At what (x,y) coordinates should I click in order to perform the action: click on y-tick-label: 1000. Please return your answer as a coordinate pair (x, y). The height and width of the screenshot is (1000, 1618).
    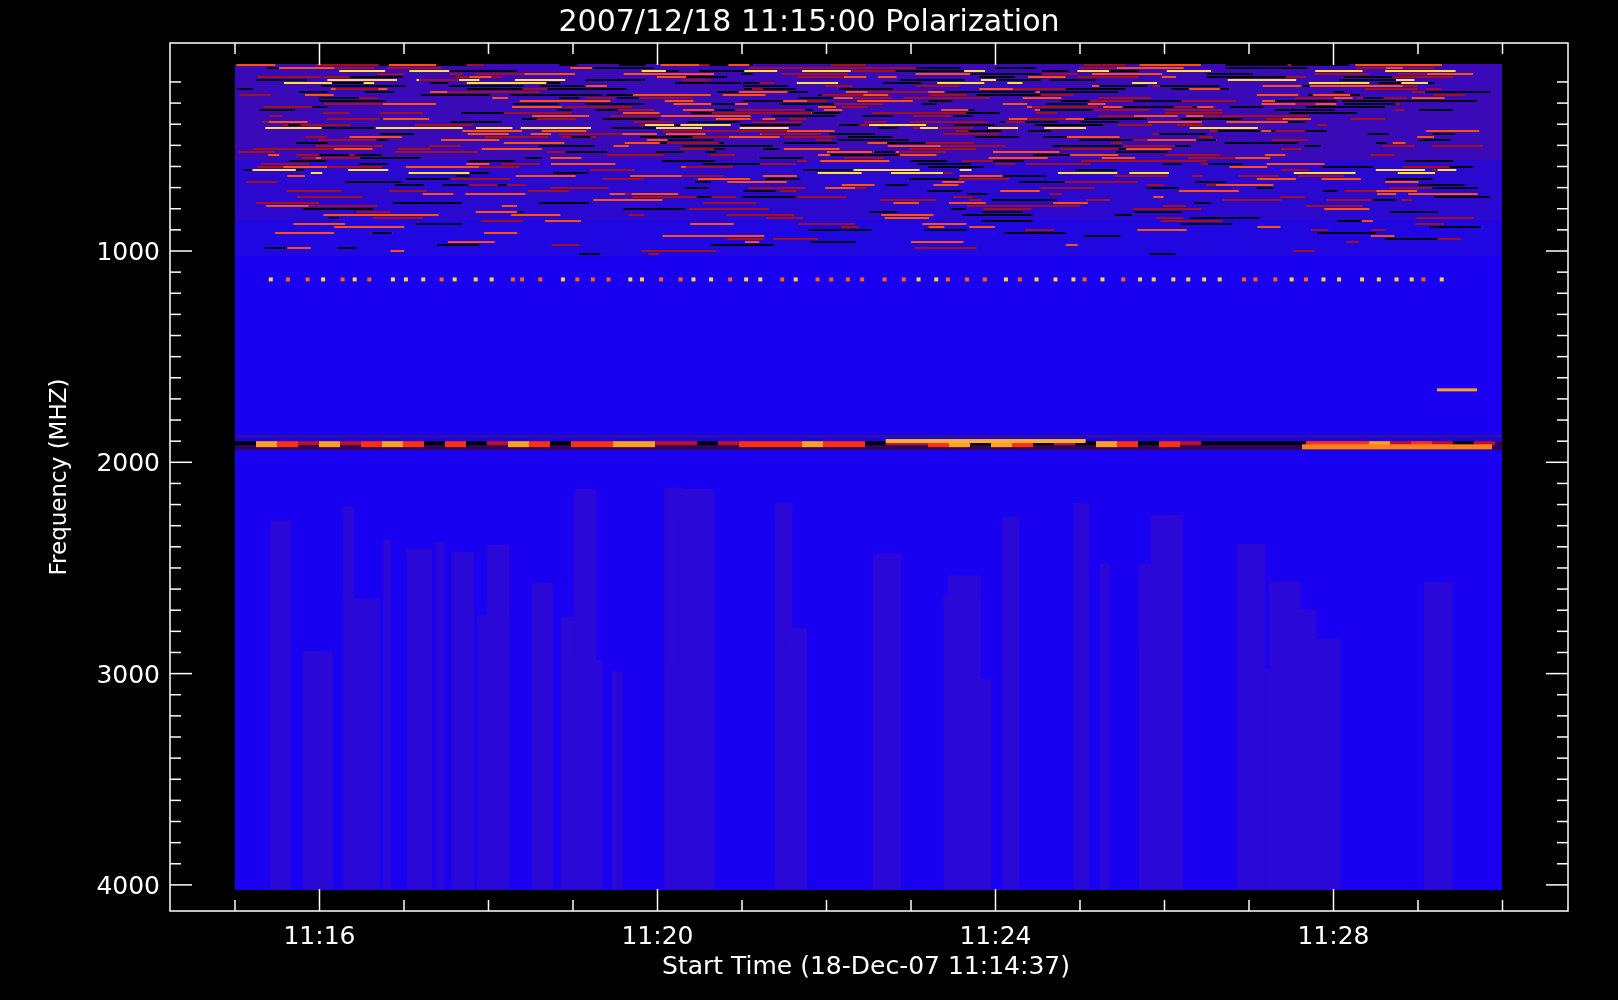
    Looking at the image, I should click on (128, 251).